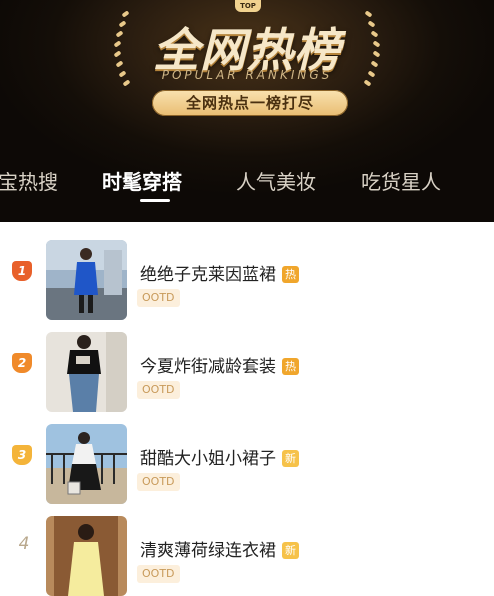  I want to click on tab-foodie: 吃货星人, so click(401, 180).